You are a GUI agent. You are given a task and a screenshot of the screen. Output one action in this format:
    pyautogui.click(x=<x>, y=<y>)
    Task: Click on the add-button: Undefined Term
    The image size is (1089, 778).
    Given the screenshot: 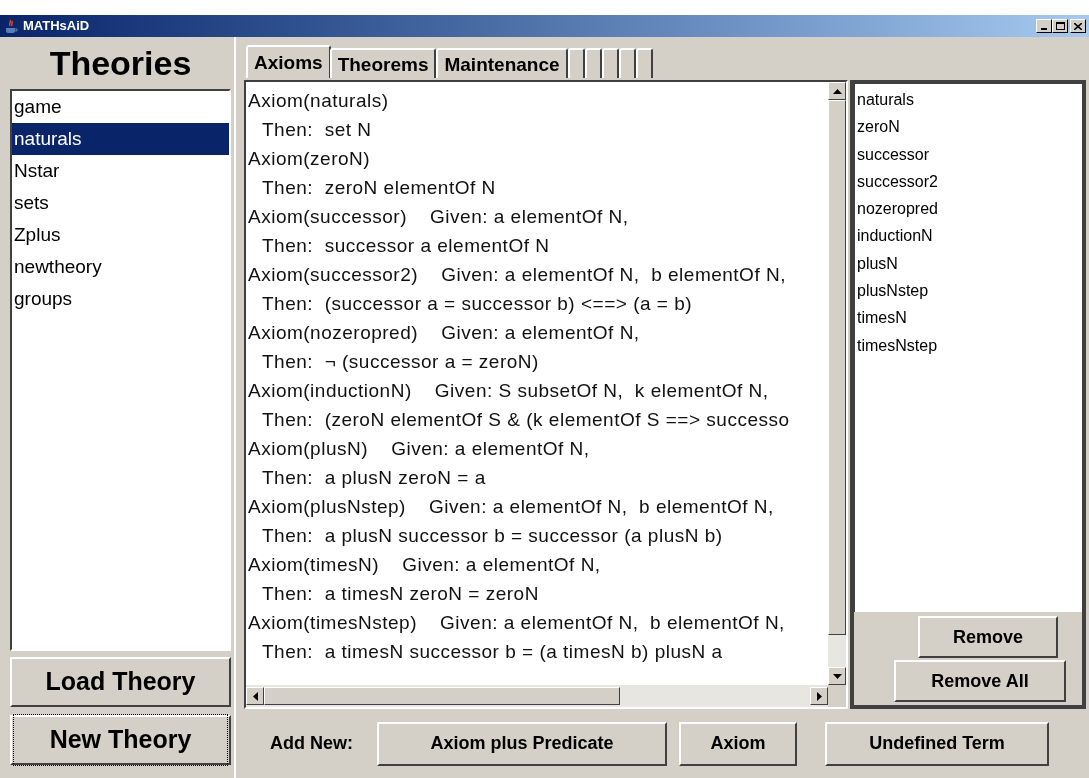 What is the action you would take?
    pyautogui.click(x=937, y=743)
    